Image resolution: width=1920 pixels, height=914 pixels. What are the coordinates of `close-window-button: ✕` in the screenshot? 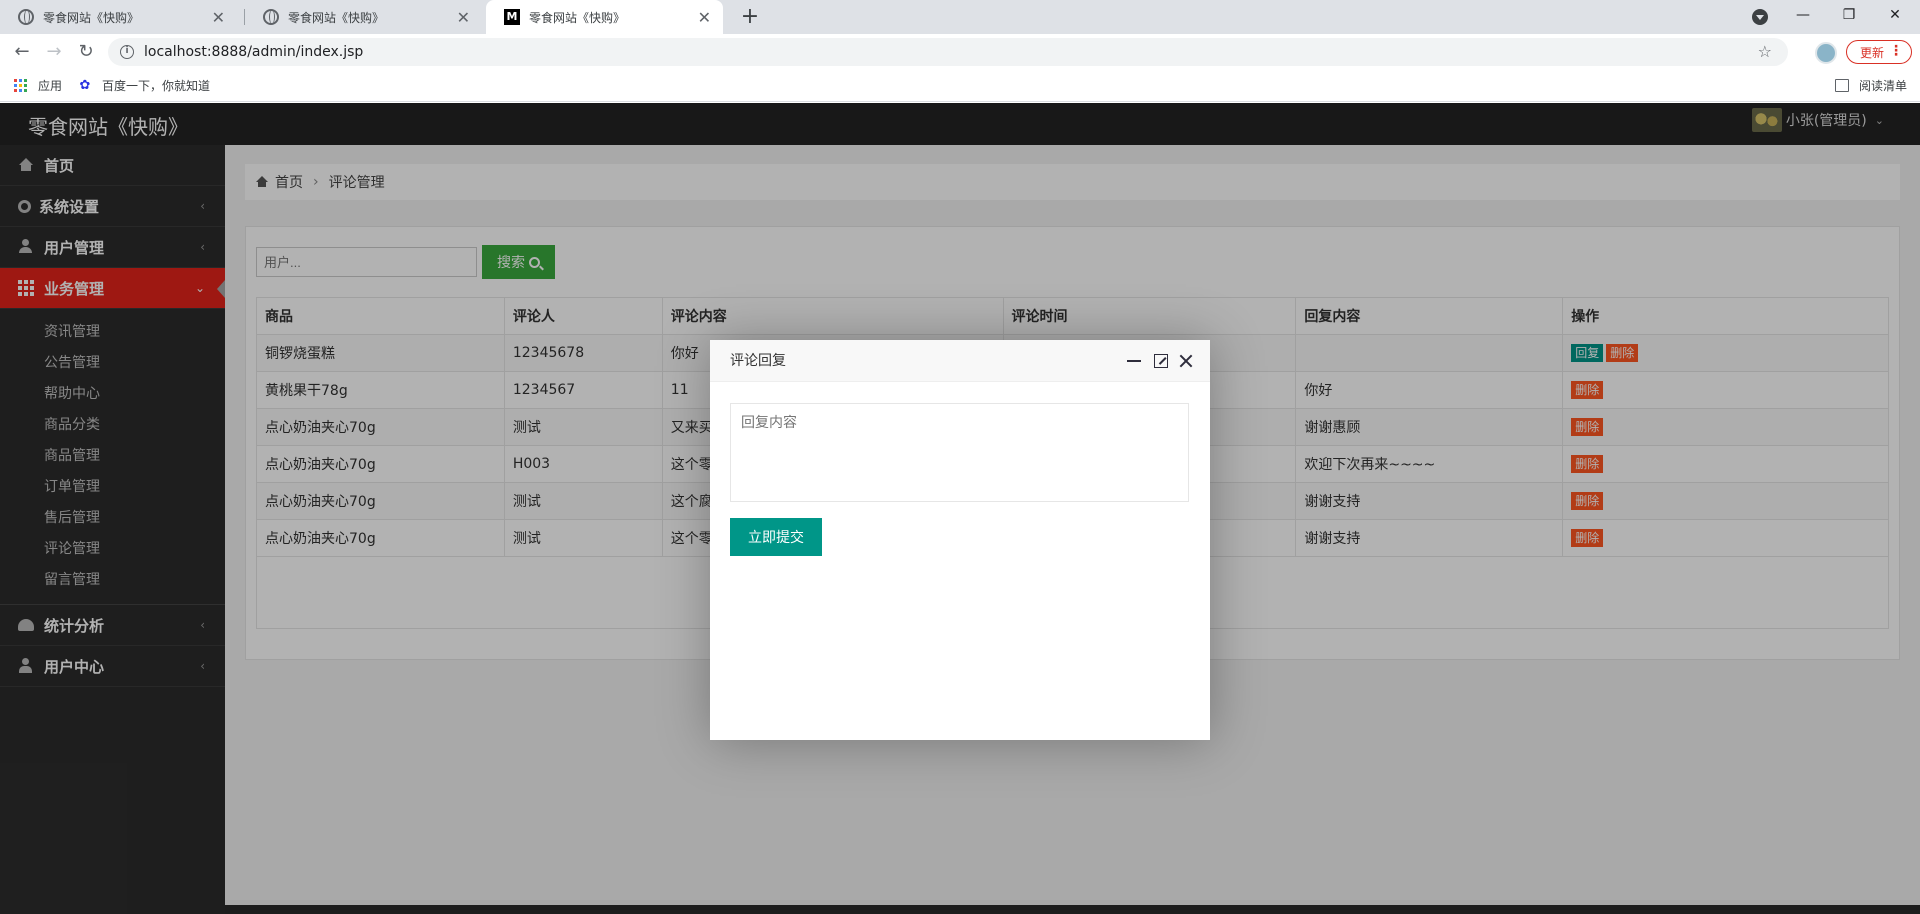 It's located at (1895, 15).